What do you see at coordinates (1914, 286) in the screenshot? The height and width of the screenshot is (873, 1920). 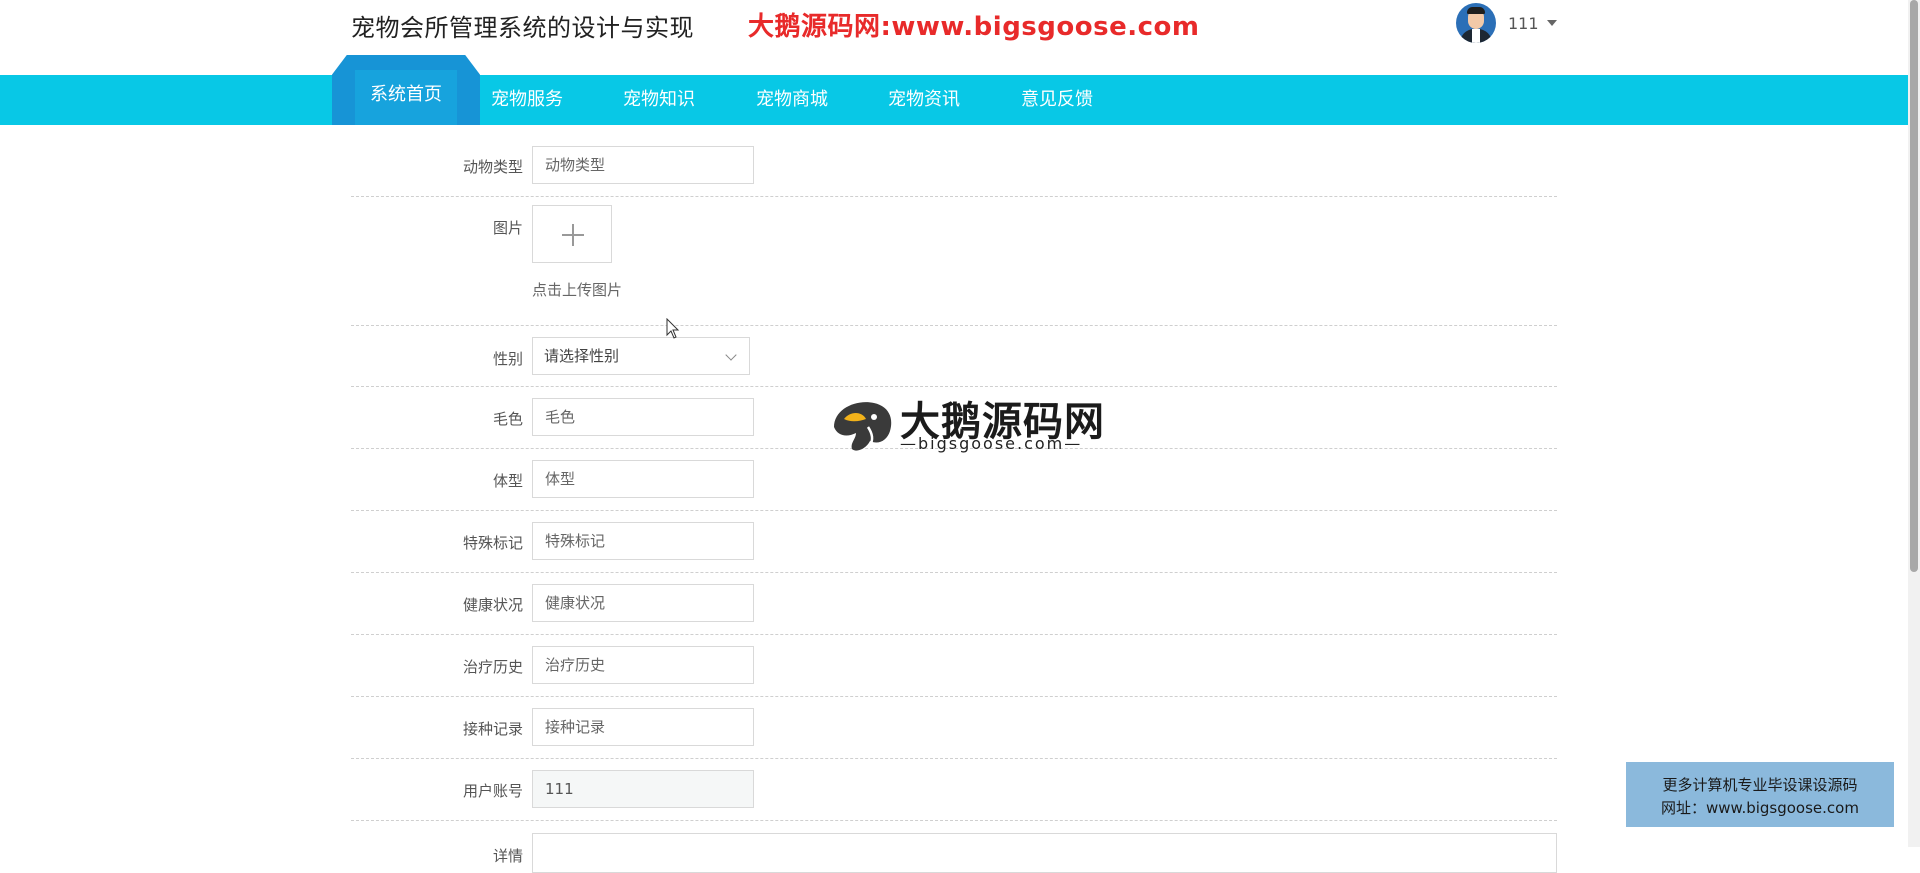 I see `scrollbar-thumb` at bounding box center [1914, 286].